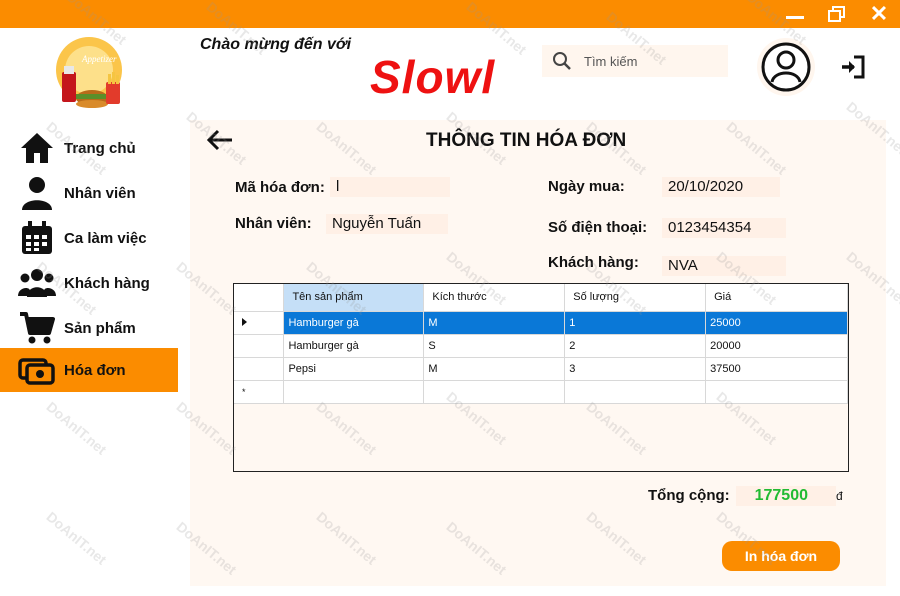 This screenshot has width=900, height=596. Describe the element at coordinates (776, 392) in the screenshot. I see `cell-price` at that location.